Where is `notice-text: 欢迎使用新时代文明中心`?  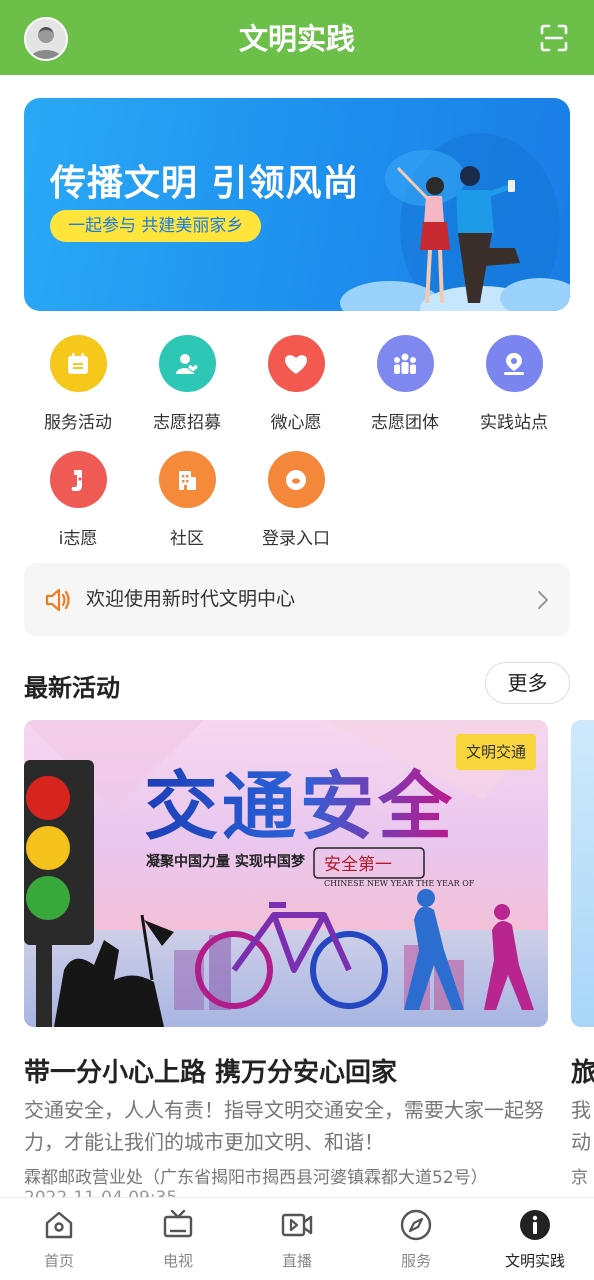
notice-text: 欢迎使用新时代文明中心 is located at coordinates (191, 599).